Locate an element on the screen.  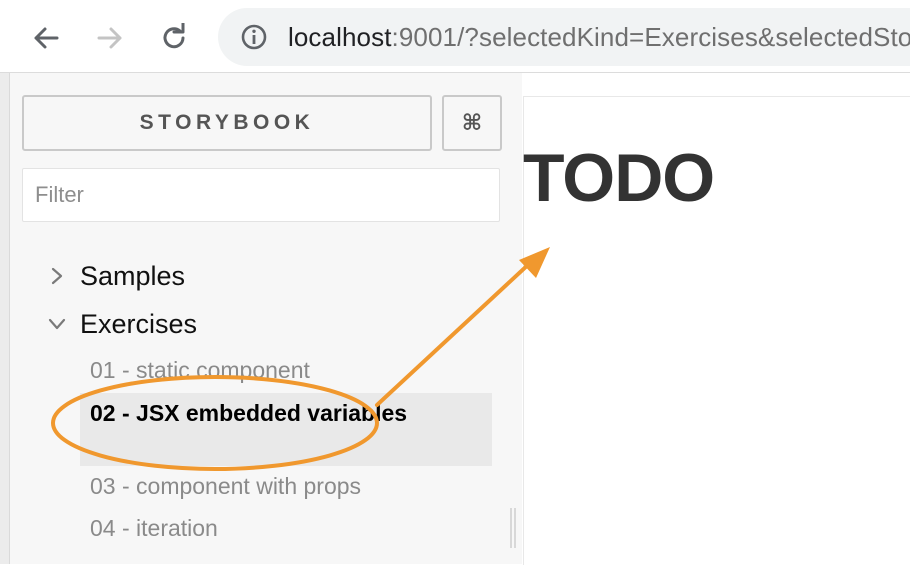
kind-label: Exercises is located at coordinates (139, 323).